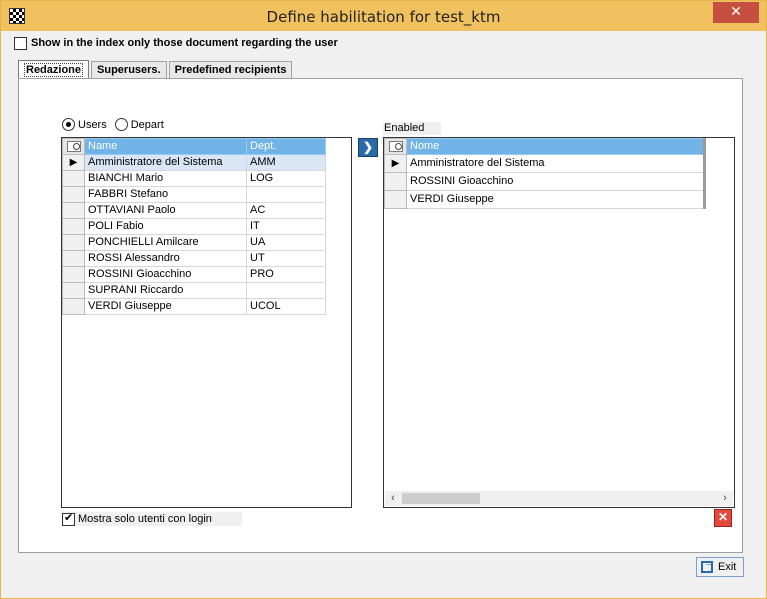 The image size is (767, 599). I want to click on close-button: ✕, so click(736, 12).